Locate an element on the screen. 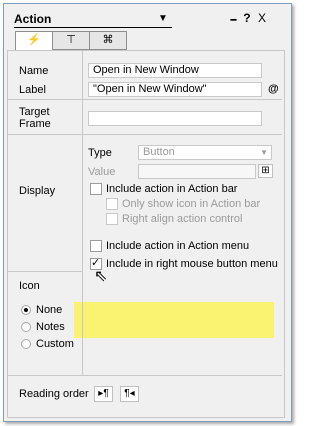 Image resolution: width=320 pixels, height=426 pixels. help-icon: ? is located at coordinates (246, 18).